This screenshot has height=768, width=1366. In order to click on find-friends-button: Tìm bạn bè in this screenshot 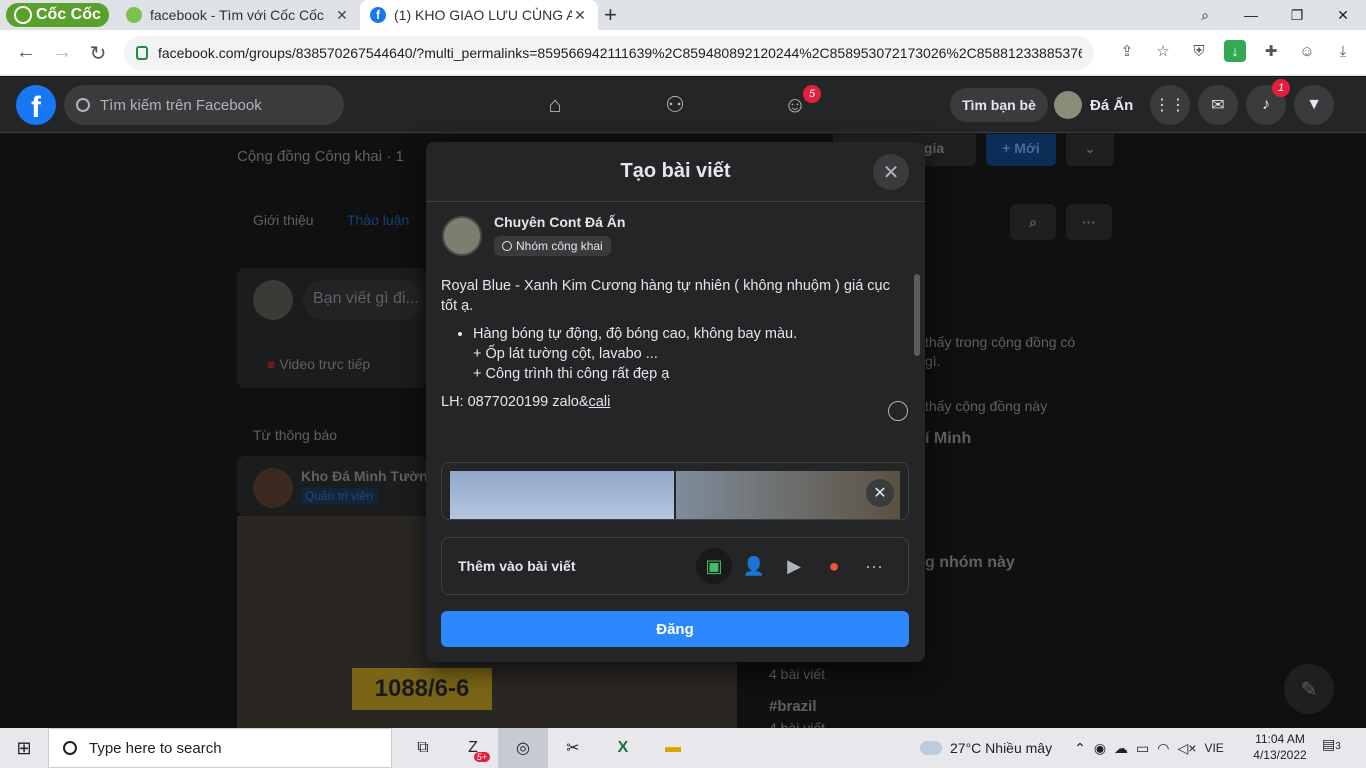, I will do `click(999, 105)`.